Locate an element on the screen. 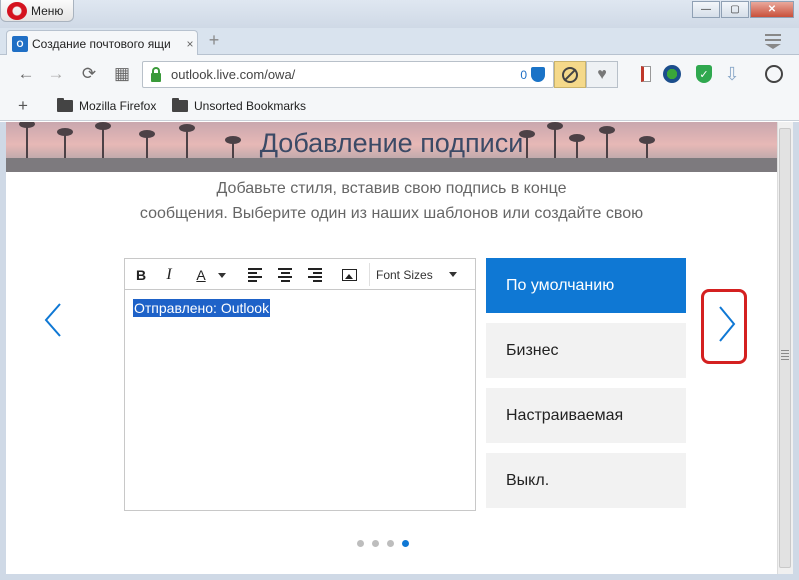 The height and width of the screenshot is (580, 799). template-label: По умолчанию is located at coordinates (560, 285).